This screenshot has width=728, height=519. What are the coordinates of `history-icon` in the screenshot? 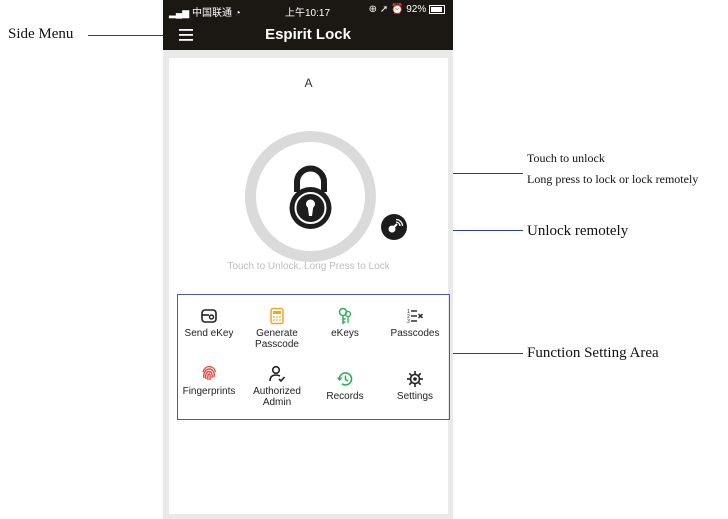 It's located at (344, 379).